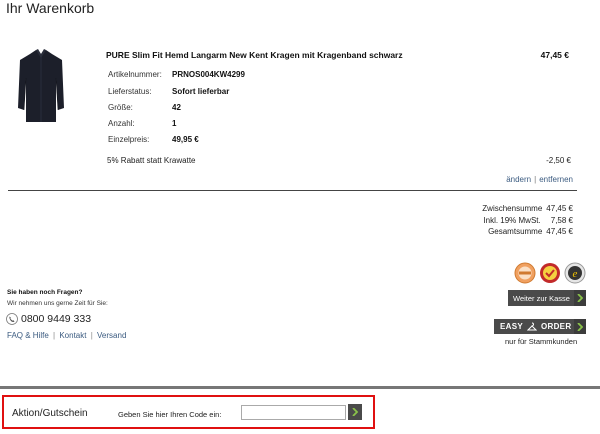 The image size is (600, 434). Describe the element at coordinates (174, 123) in the screenshot. I see `quantity-value: 1` at that location.